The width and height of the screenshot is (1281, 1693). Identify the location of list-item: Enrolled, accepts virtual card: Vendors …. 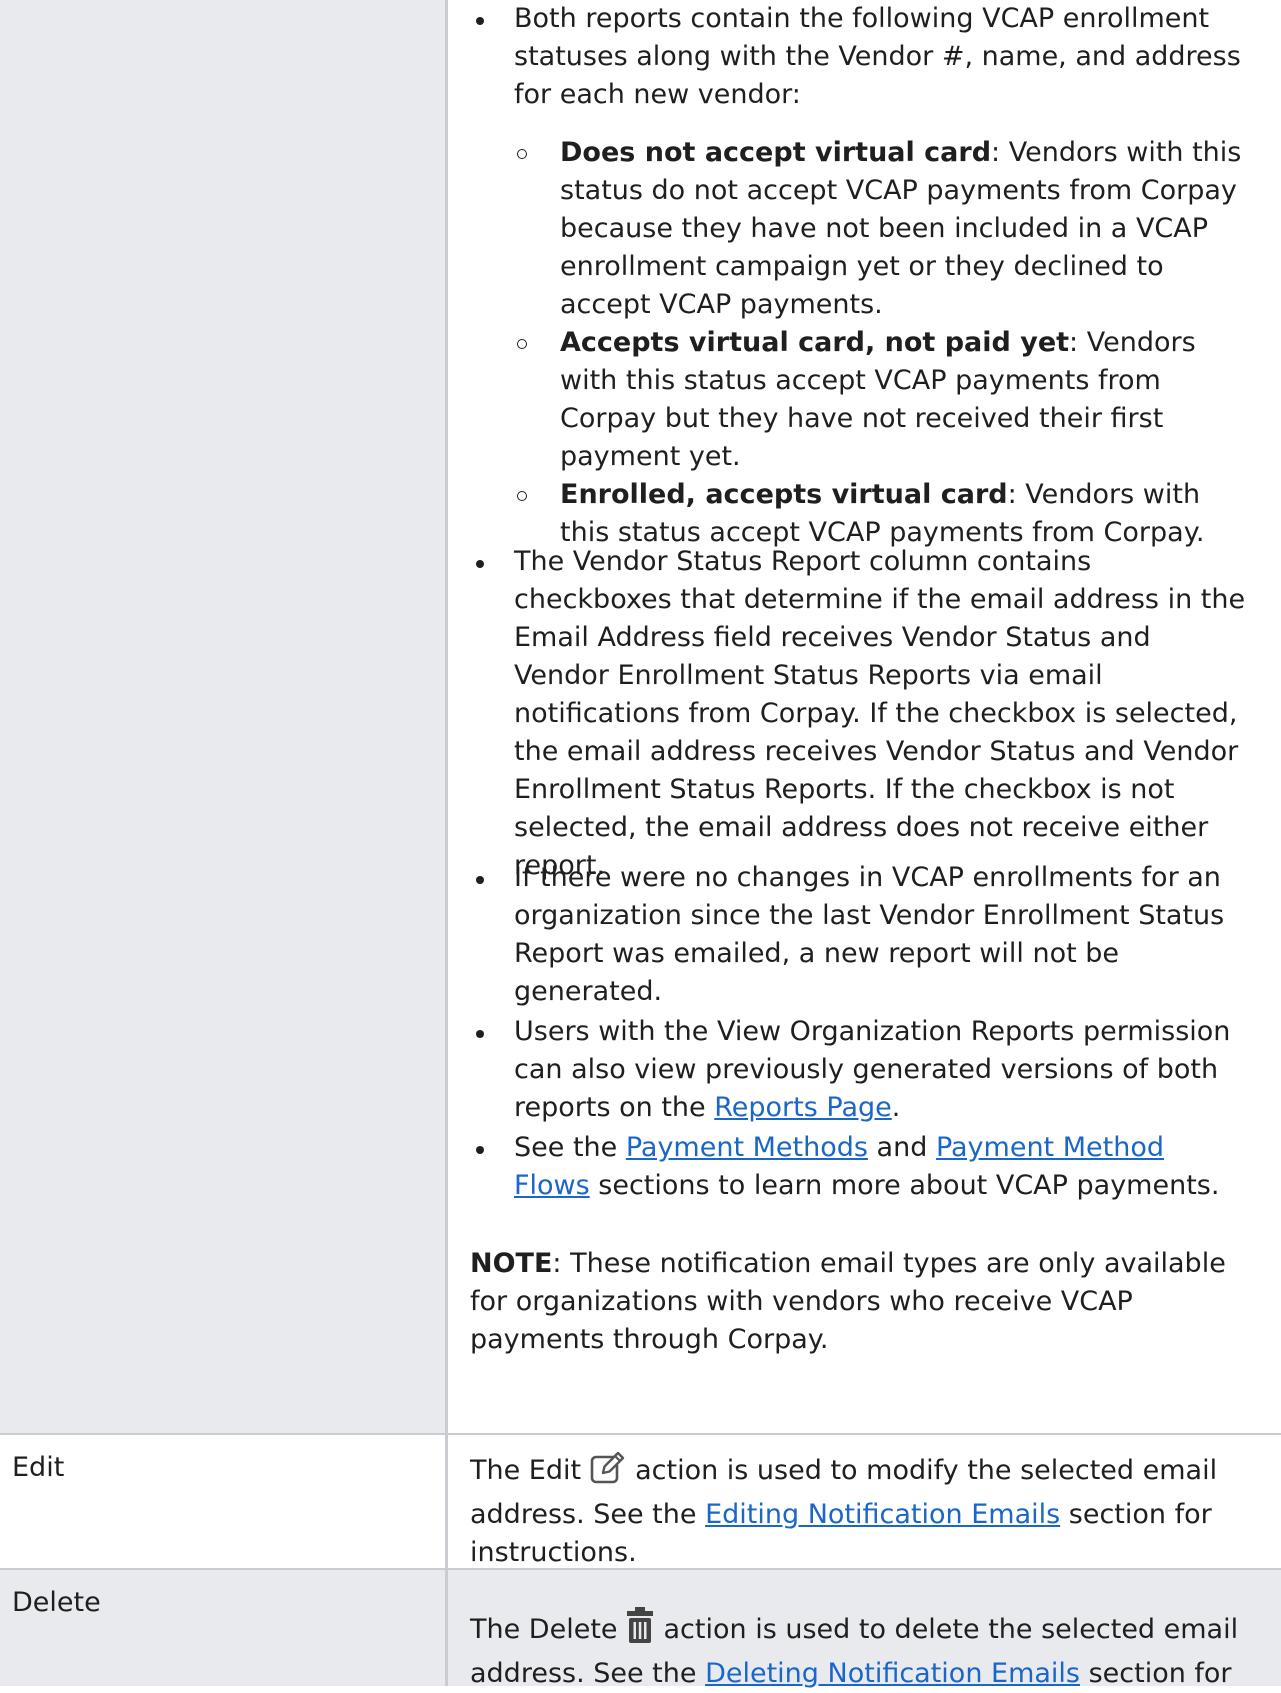
(881, 514).